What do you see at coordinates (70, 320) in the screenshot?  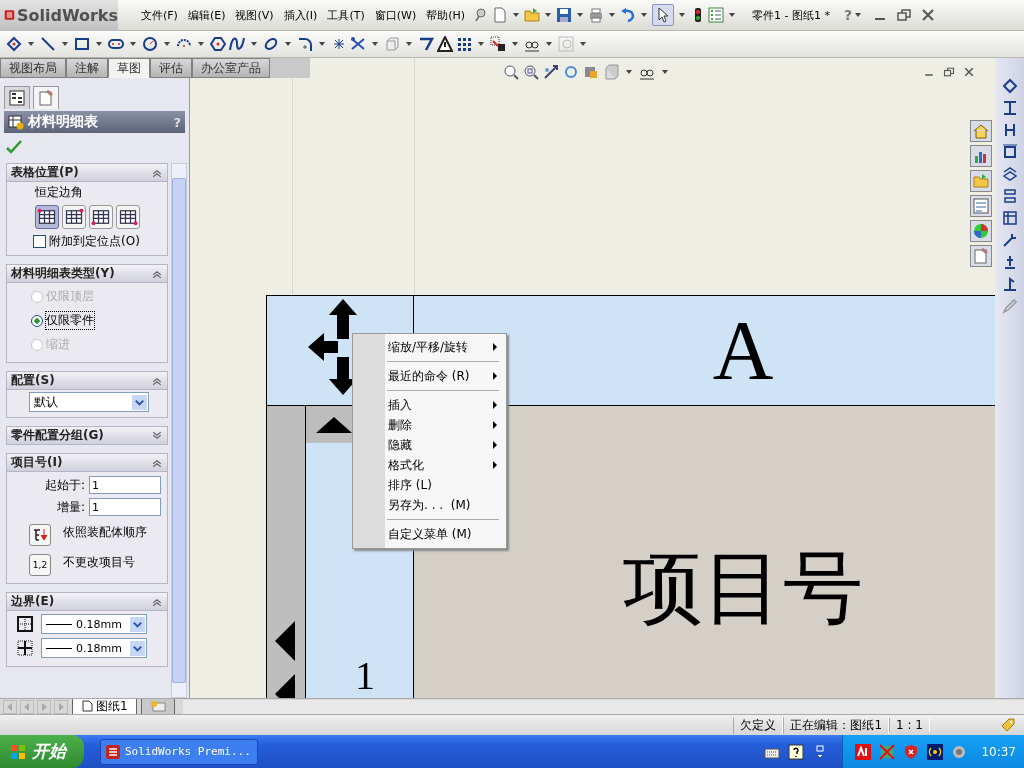 I see `radio-label: 仅限零件` at bounding box center [70, 320].